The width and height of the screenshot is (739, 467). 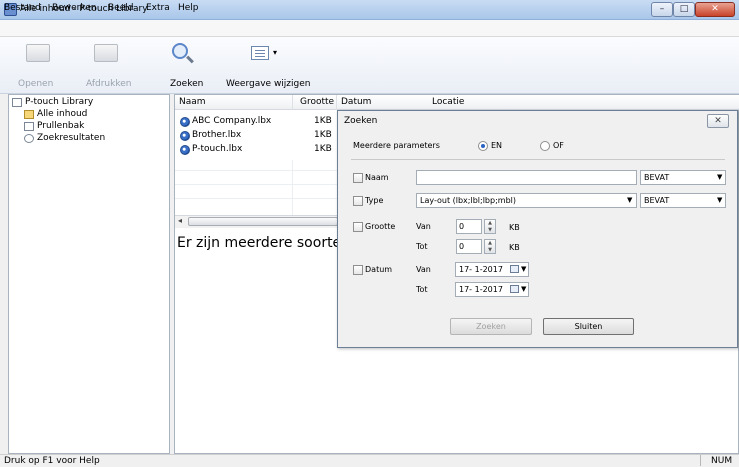 I want to click on size-from-spinner: ▲ ▼, so click(x=490, y=226).